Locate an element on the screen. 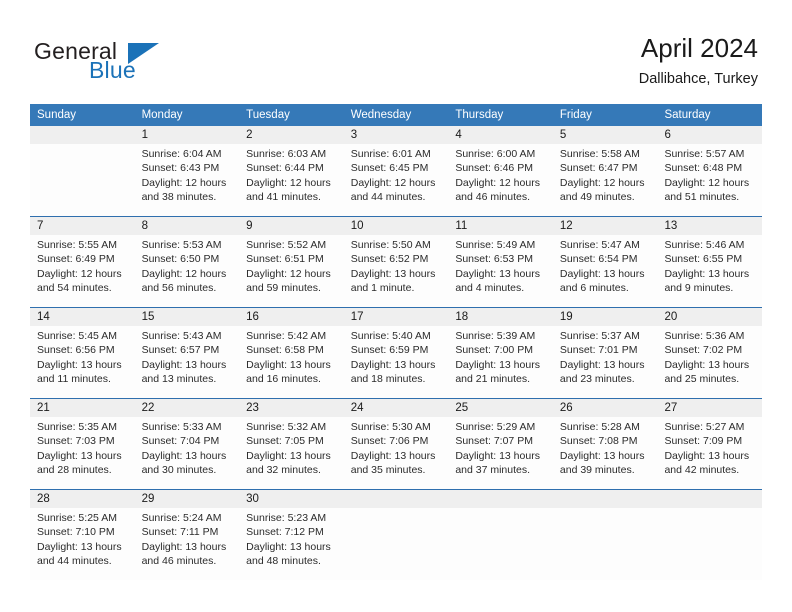 The height and width of the screenshot is (612, 792). day-number-3: 3 is located at coordinates (396, 135).